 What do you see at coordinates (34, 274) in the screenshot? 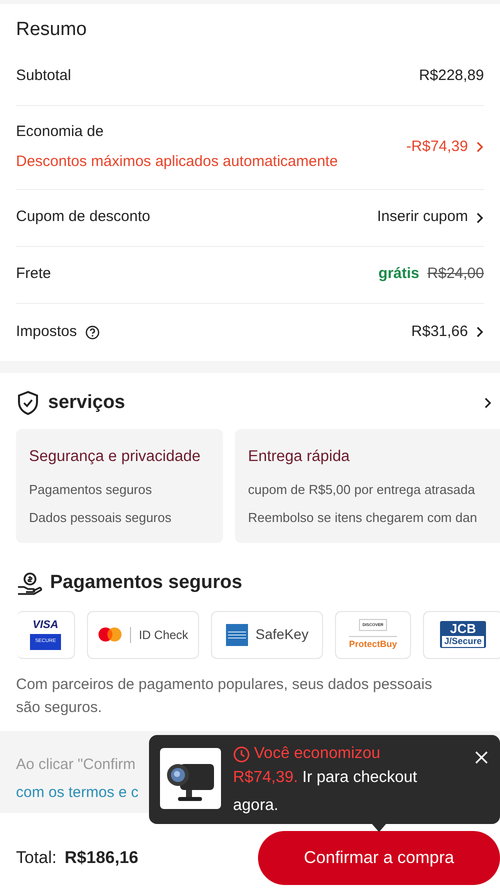
I see `row-label: Frete` at bounding box center [34, 274].